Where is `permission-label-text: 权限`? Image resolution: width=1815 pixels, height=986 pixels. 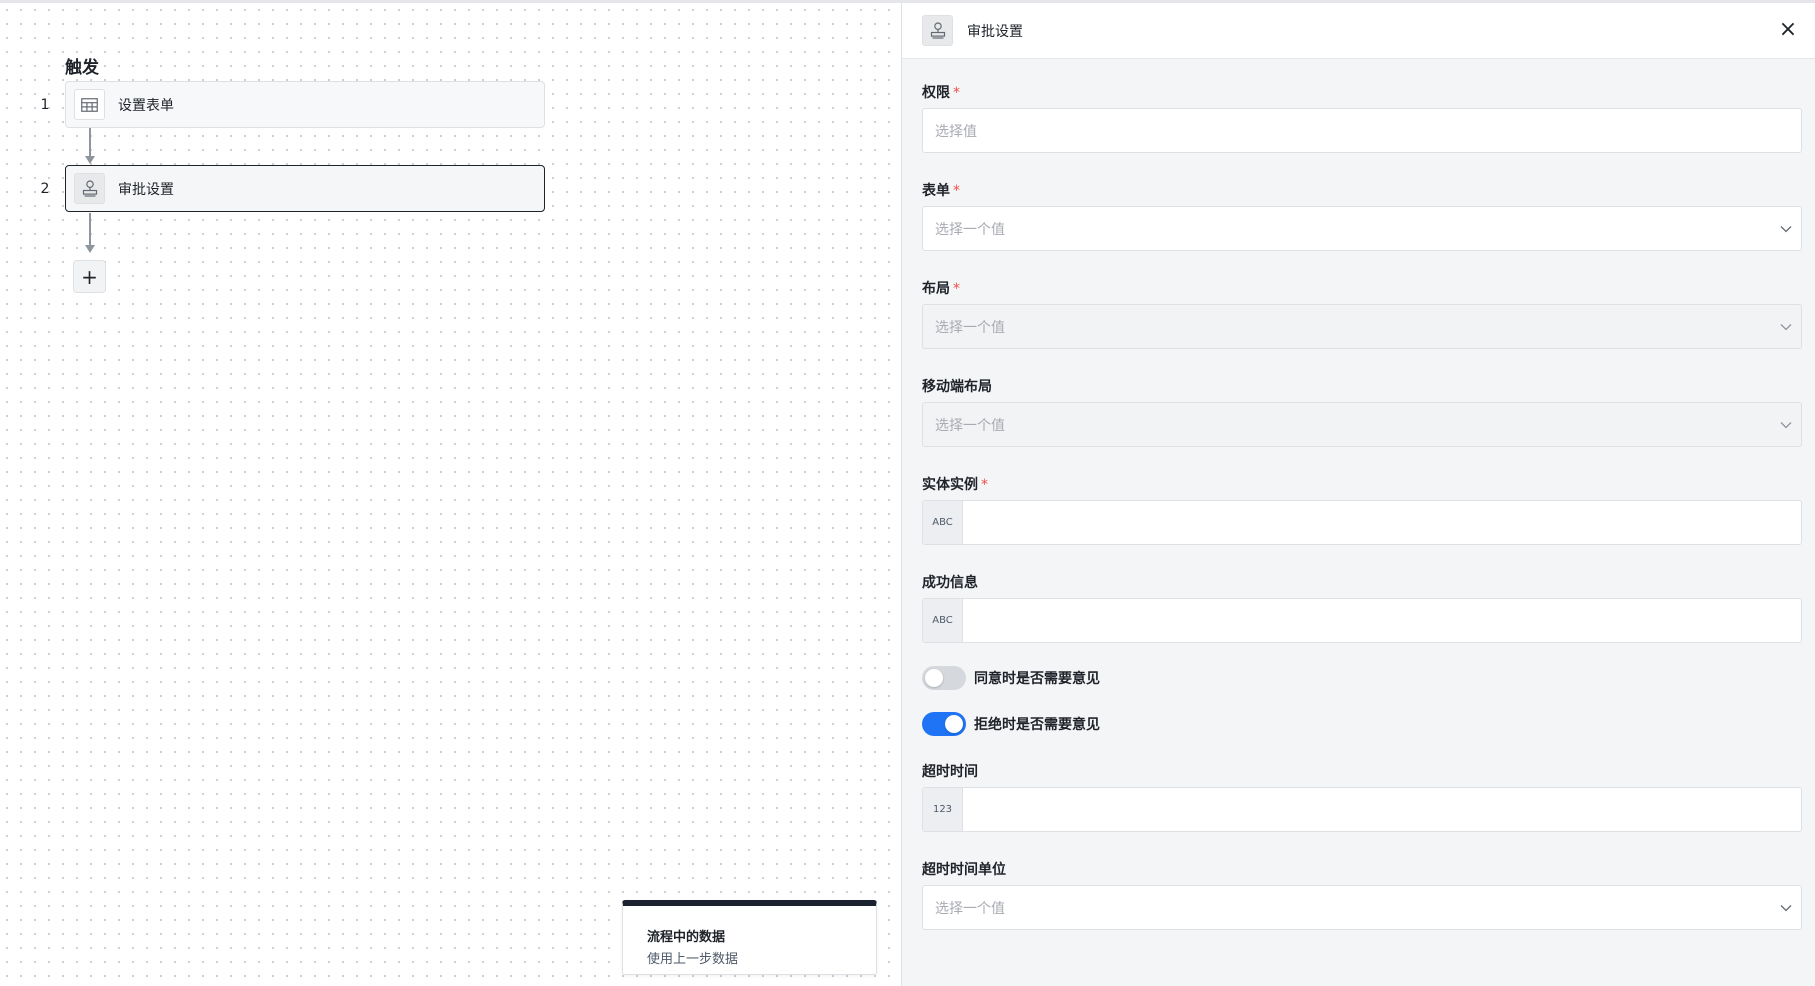
permission-label-text: 权限 is located at coordinates (936, 93).